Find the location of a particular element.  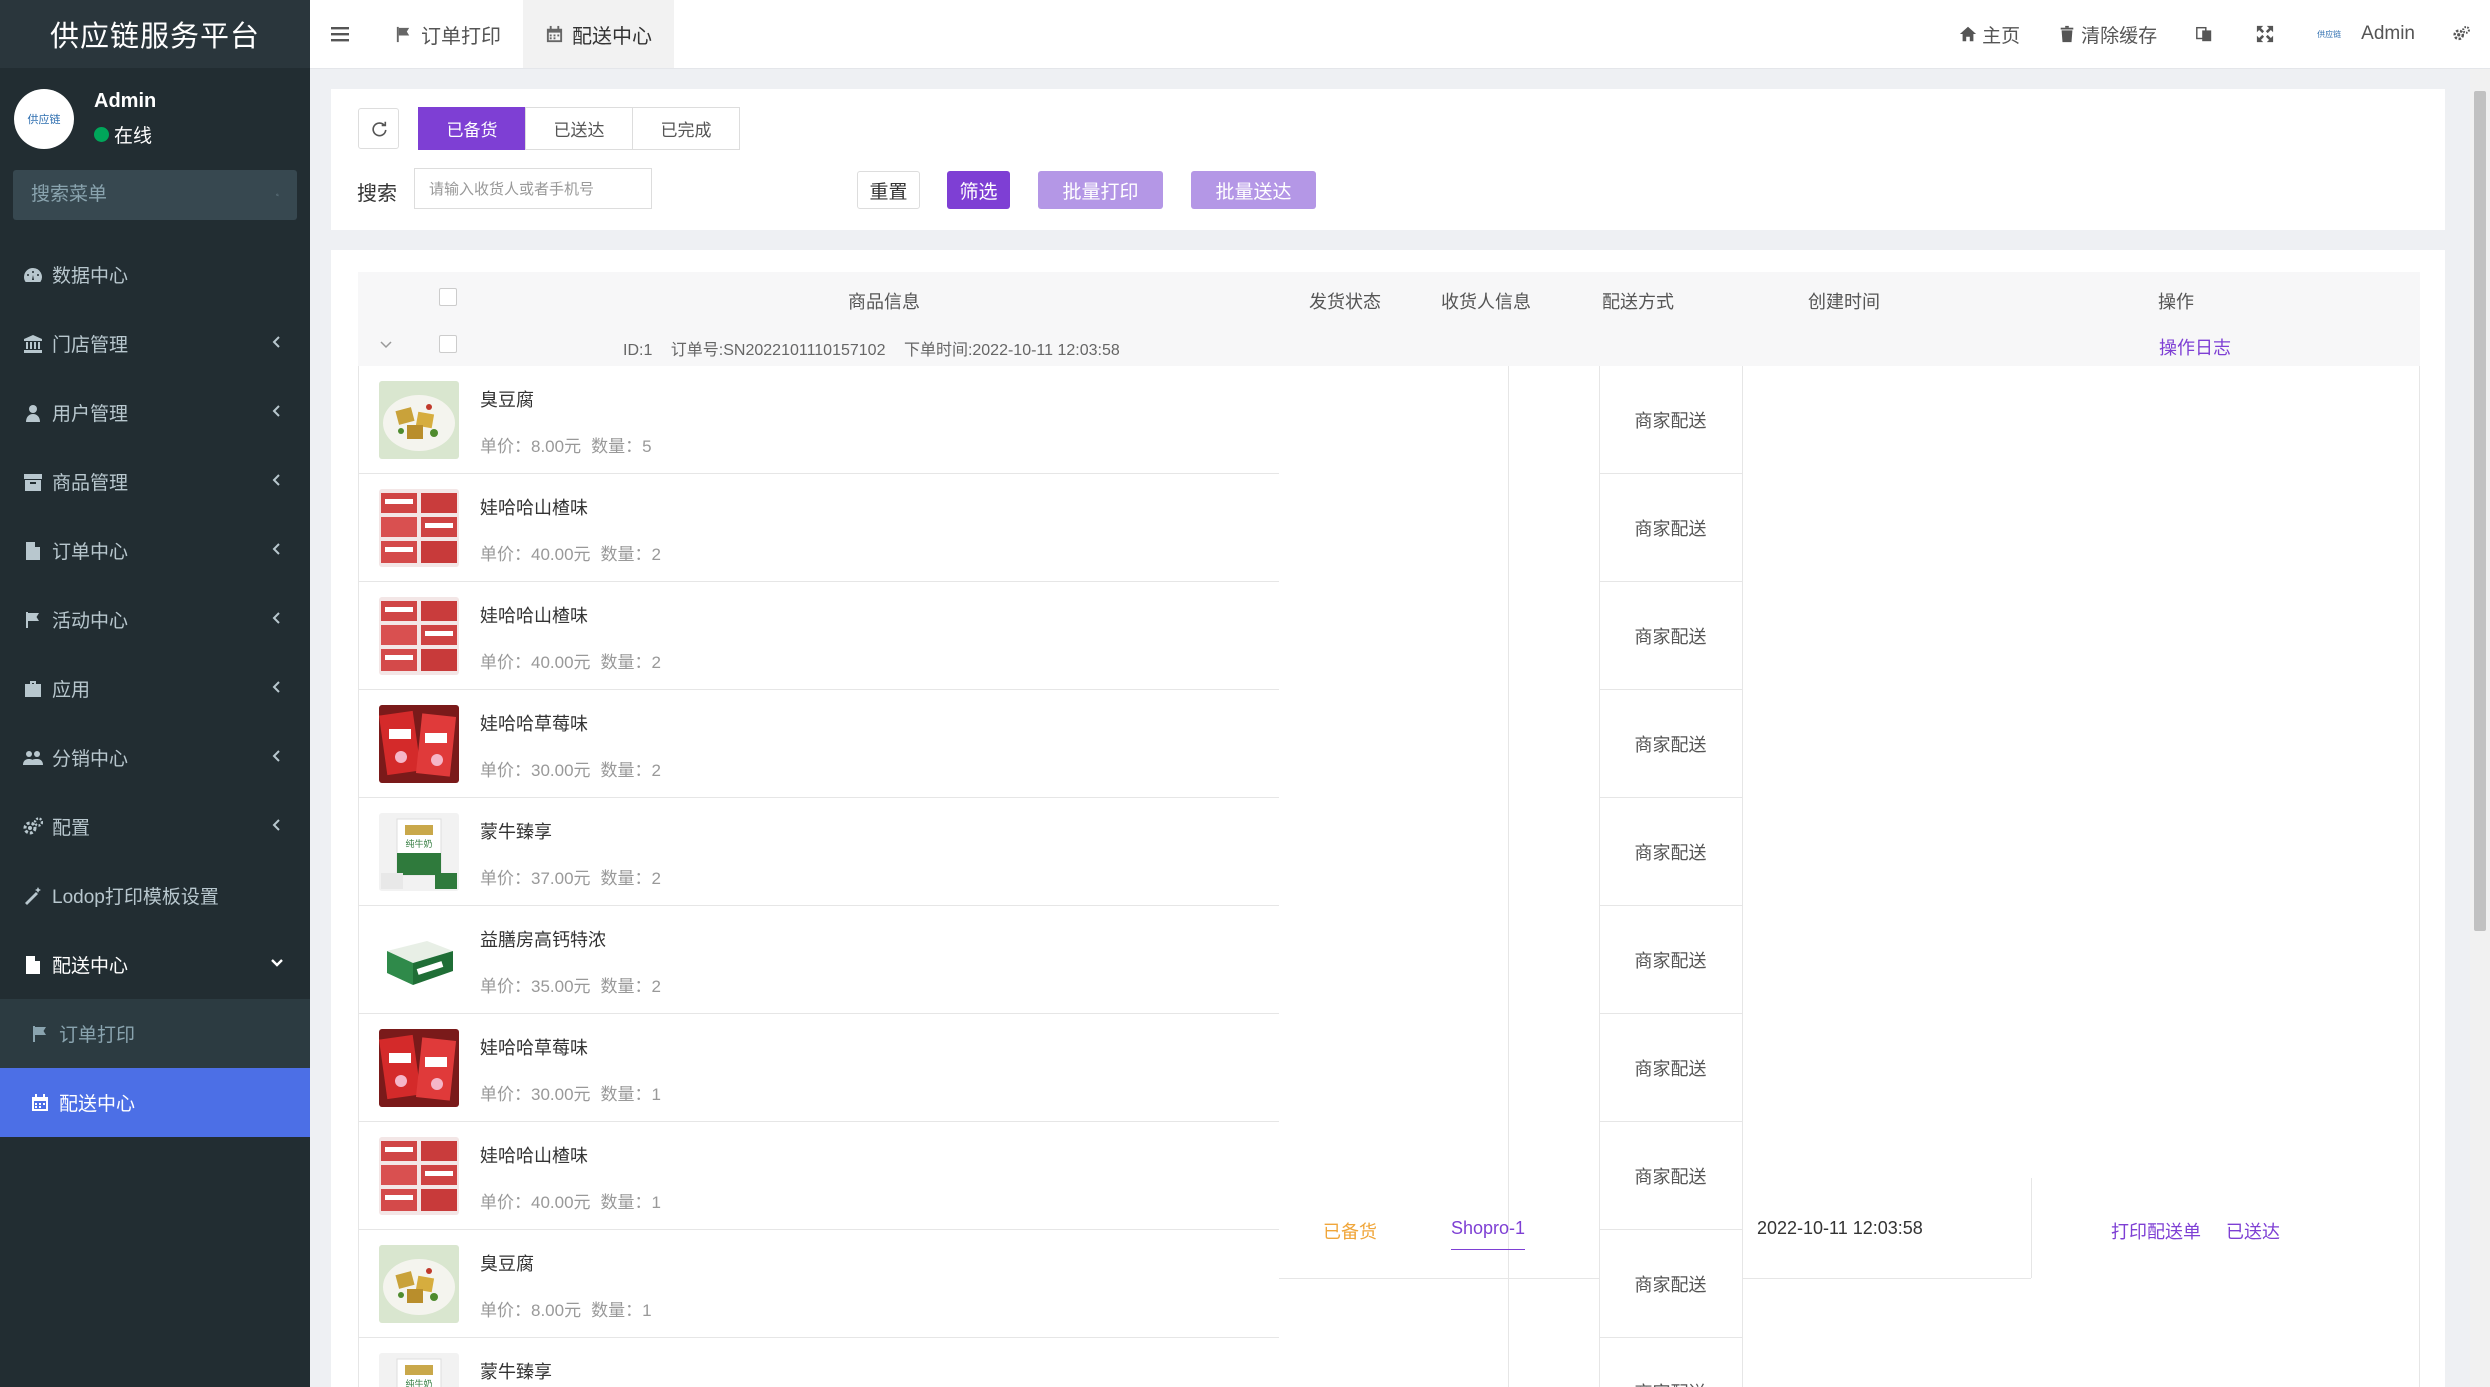

product-meta: 单价：8.00元 数量：1 is located at coordinates (571, 1308).